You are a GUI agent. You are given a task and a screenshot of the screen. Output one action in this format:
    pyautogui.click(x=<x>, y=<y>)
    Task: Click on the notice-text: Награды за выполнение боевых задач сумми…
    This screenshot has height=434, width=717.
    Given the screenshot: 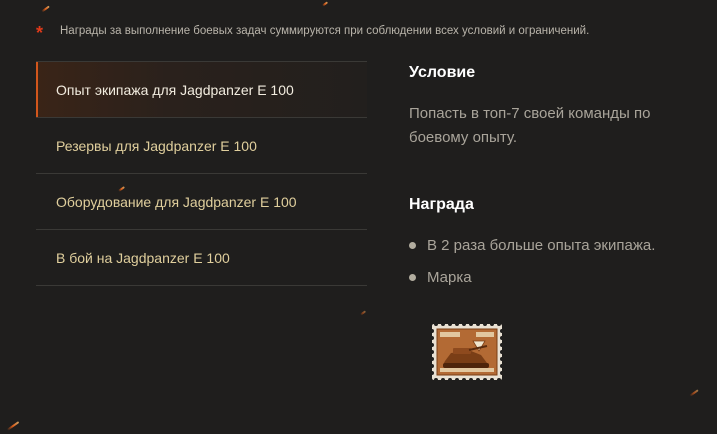 What is the action you would take?
    pyautogui.click(x=325, y=31)
    